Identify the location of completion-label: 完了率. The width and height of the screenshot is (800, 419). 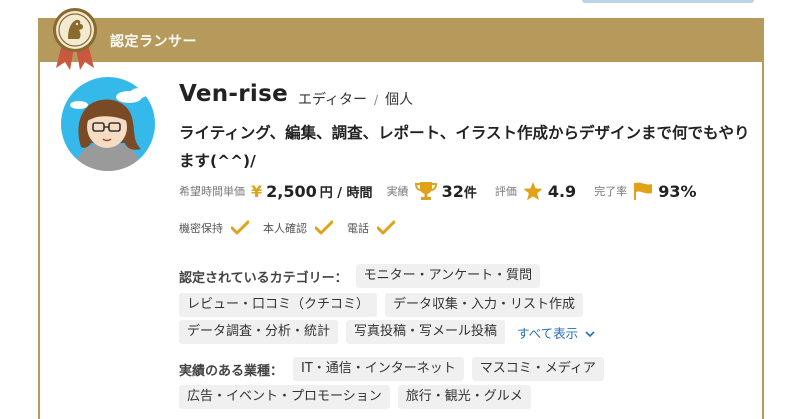
(611, 191).